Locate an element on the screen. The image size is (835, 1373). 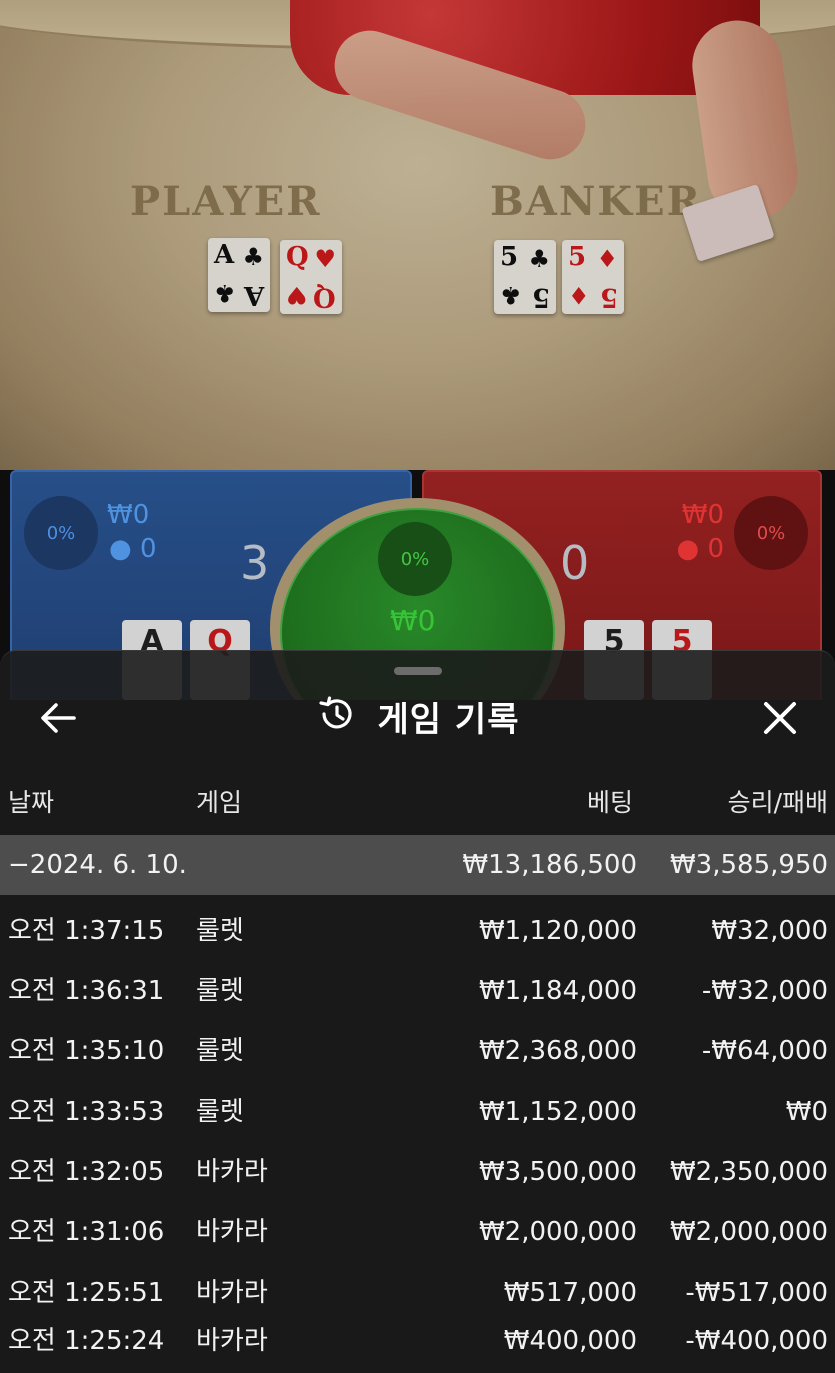
sheet-title: 게임 기록 is located at coordinates (417, 716).